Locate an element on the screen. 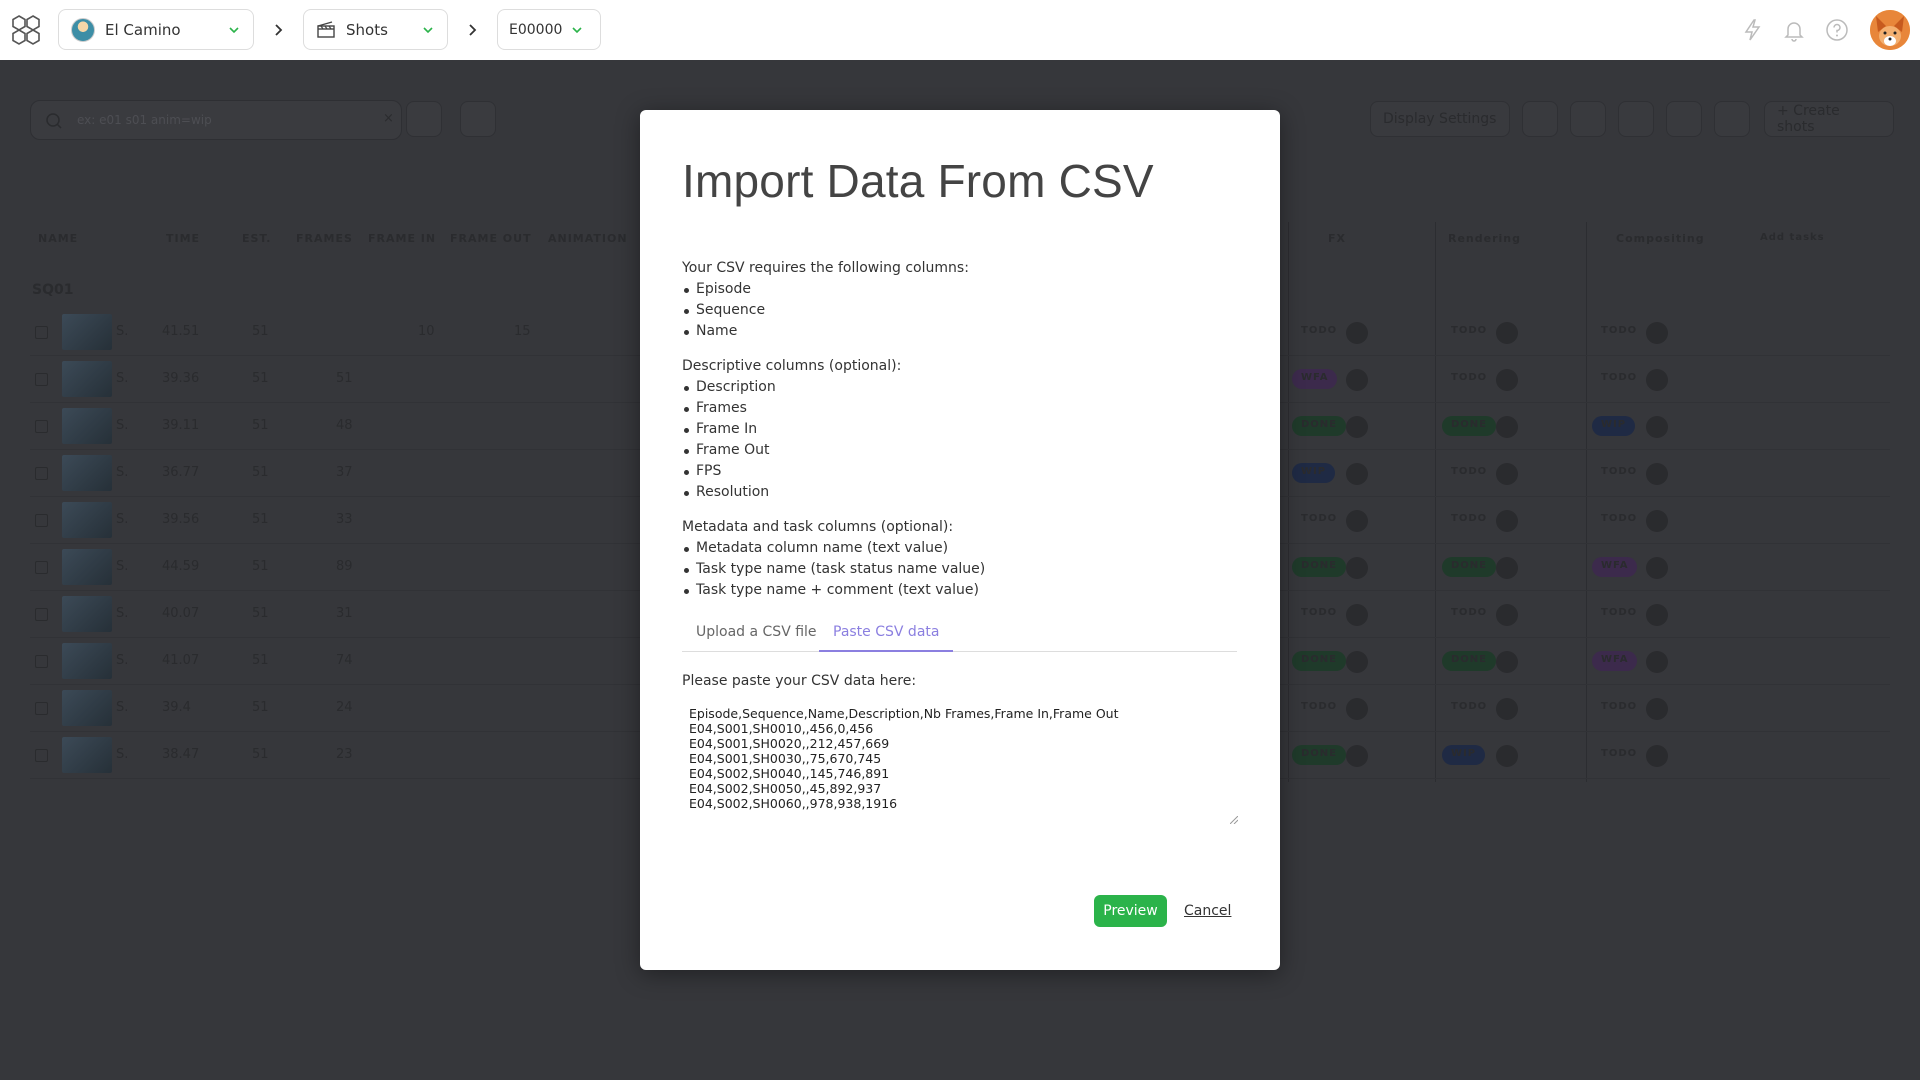 The image size is (1920, 1080). filter-button is located at coordinates (478, 119).